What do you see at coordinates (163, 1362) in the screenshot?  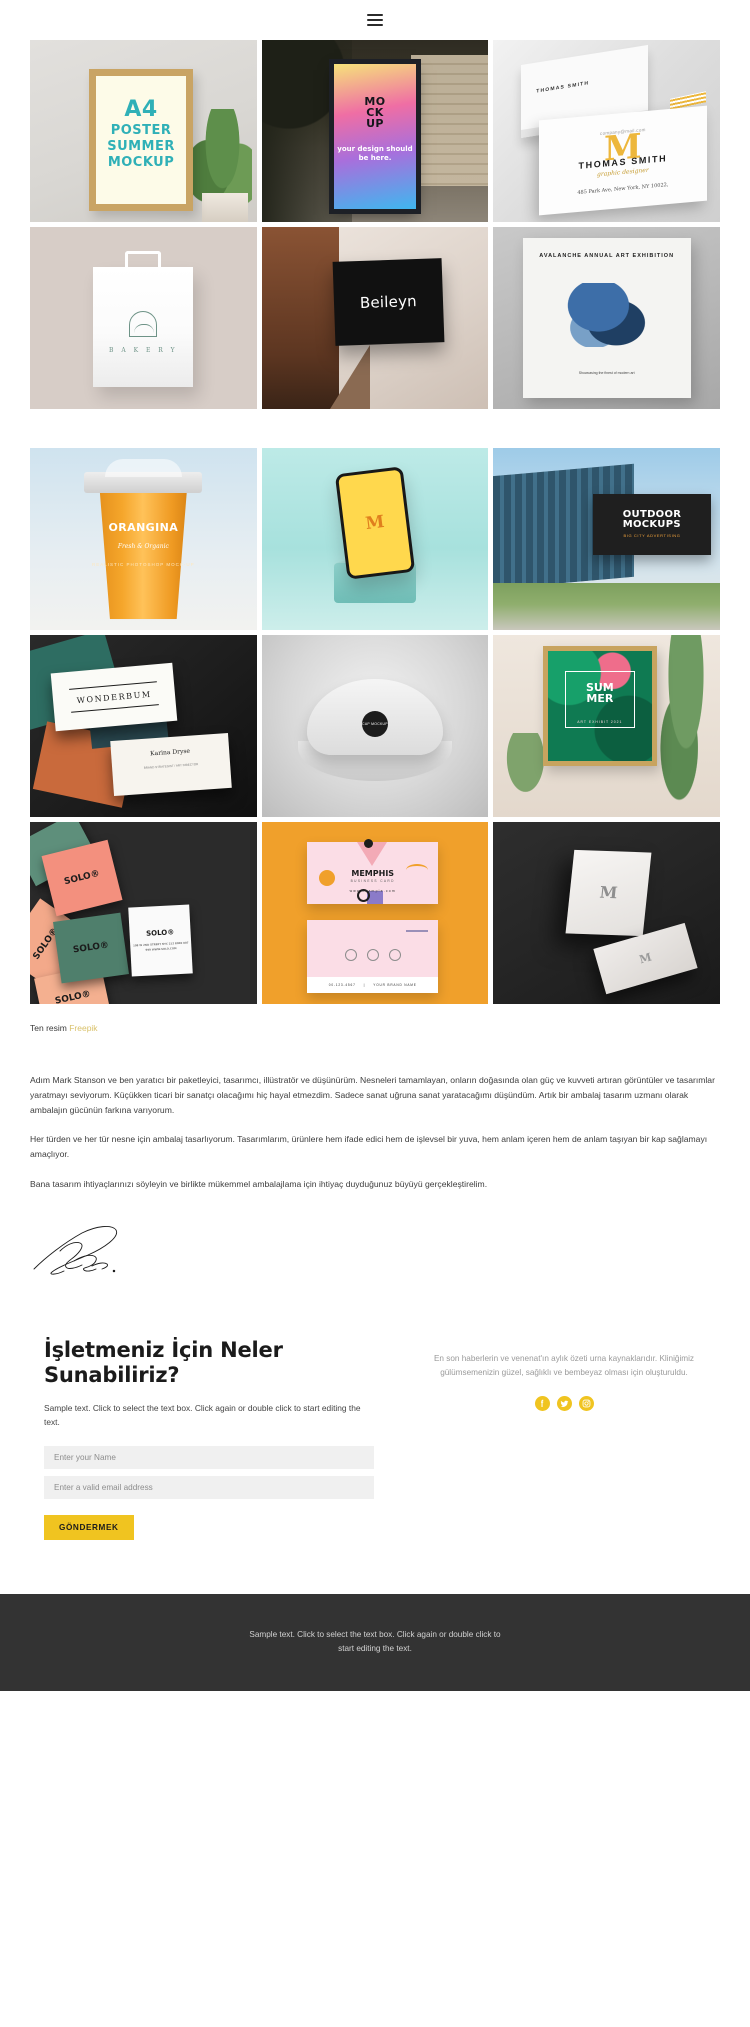 I see `page-title: İşletmeniz İçin Neler Sunabiliriz?` at bounding box center [163, 1362].